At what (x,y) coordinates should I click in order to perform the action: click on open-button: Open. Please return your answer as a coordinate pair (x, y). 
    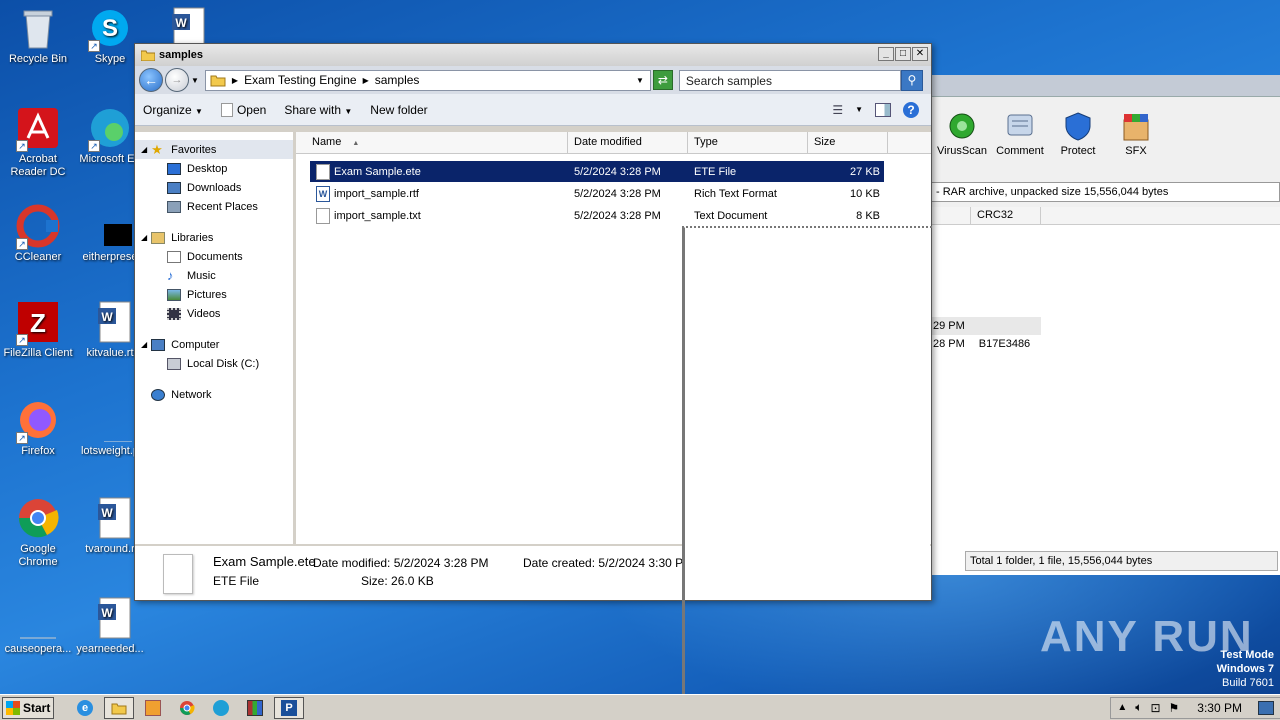
    Looking at the image, I should click on (243, 109).